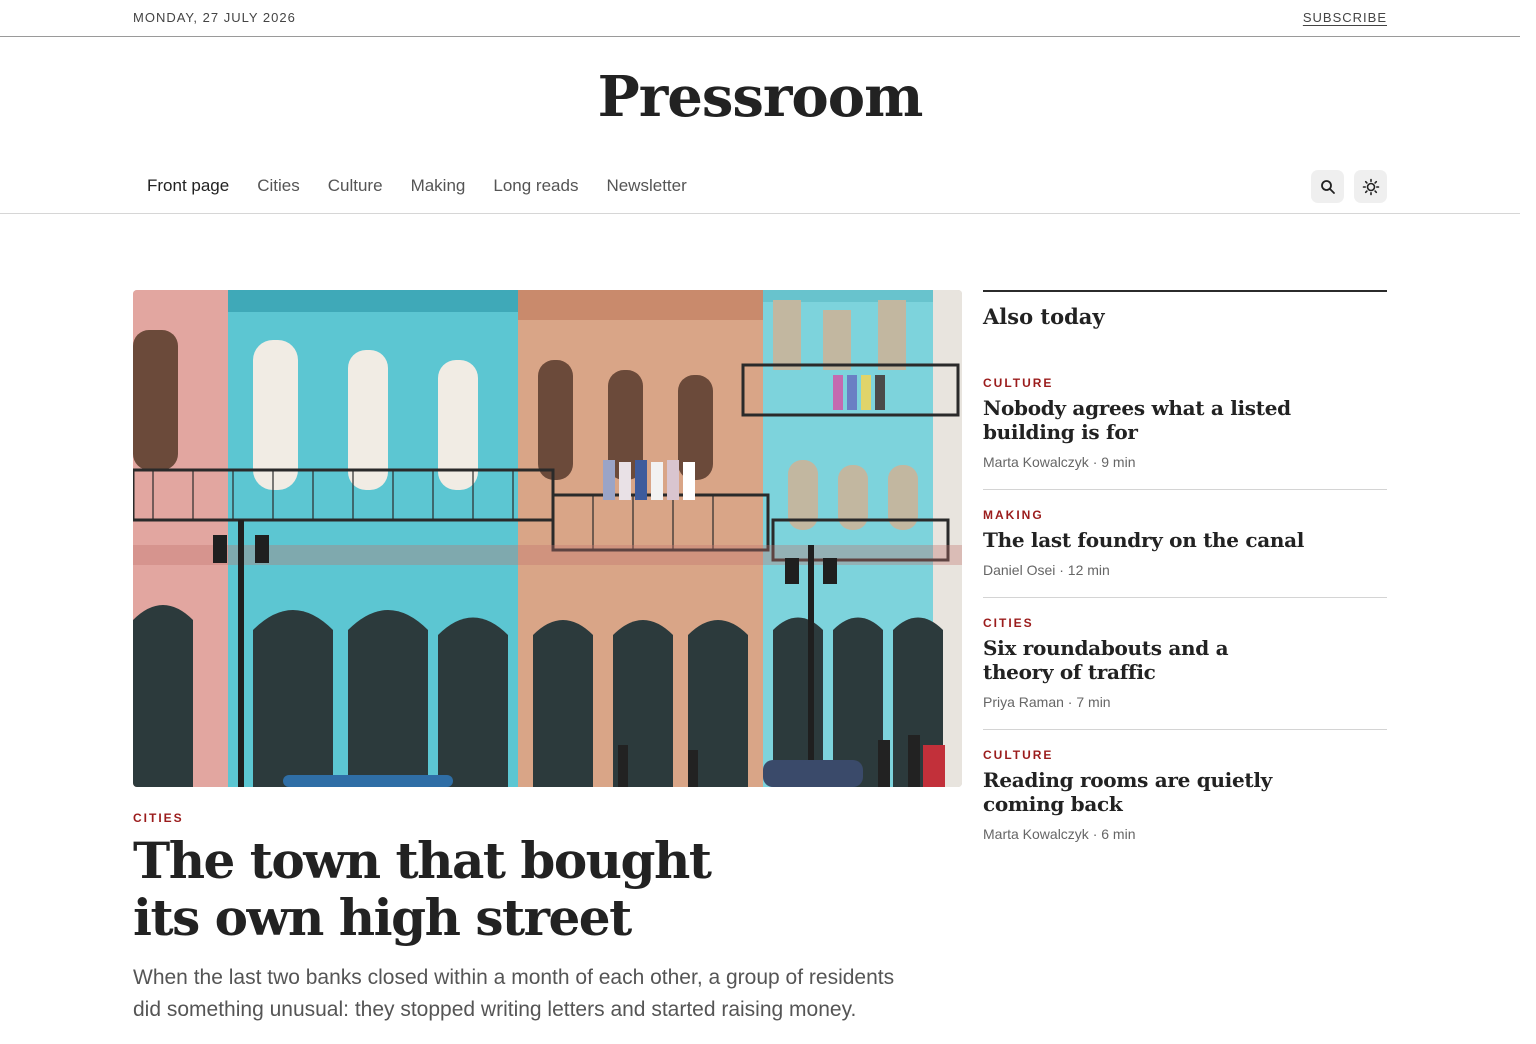 The image size is (1536, 1044). What do you see at coordinates (1345, 17) in the screenshot?
I see `subscribe-link: SUBSCRIBE` at bounding box center [1345, 17].